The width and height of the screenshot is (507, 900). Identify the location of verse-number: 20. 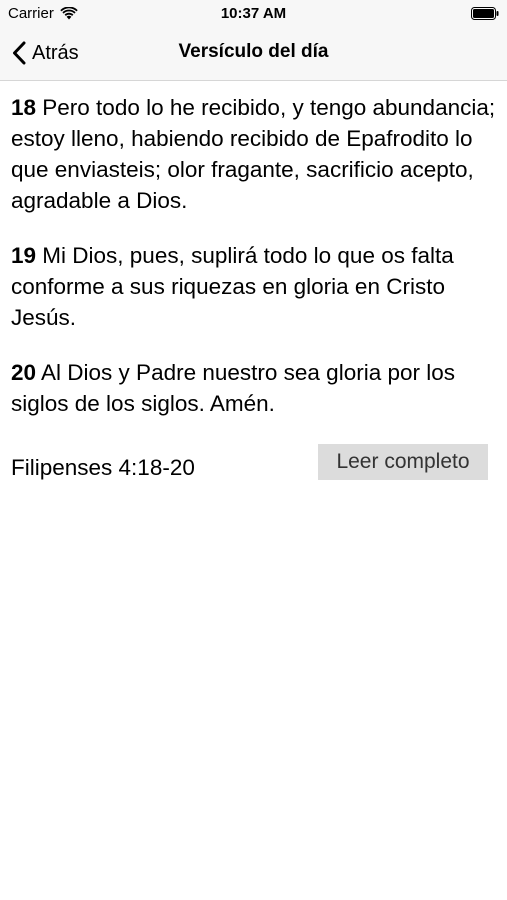
(24, 372).